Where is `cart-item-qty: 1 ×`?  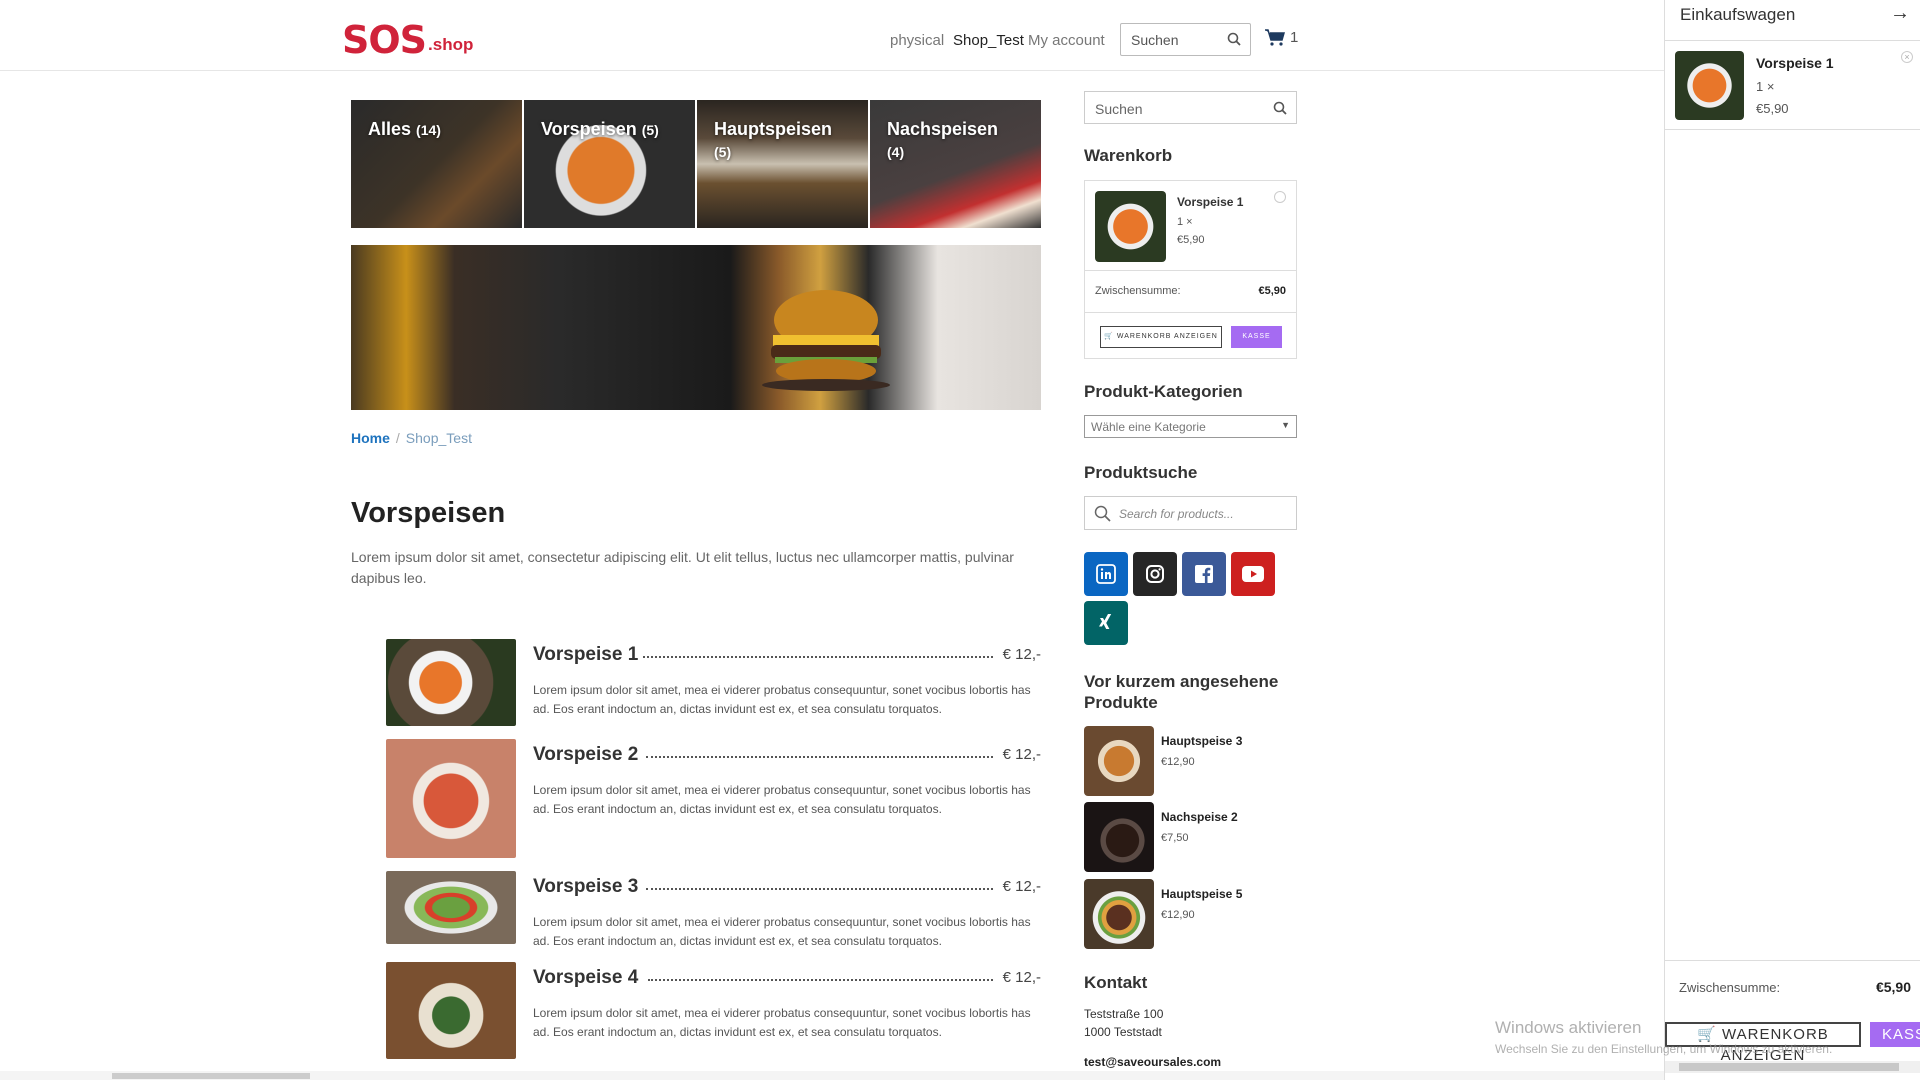
cart-item-qty: 1 × is located at coordinates (1185, 222).